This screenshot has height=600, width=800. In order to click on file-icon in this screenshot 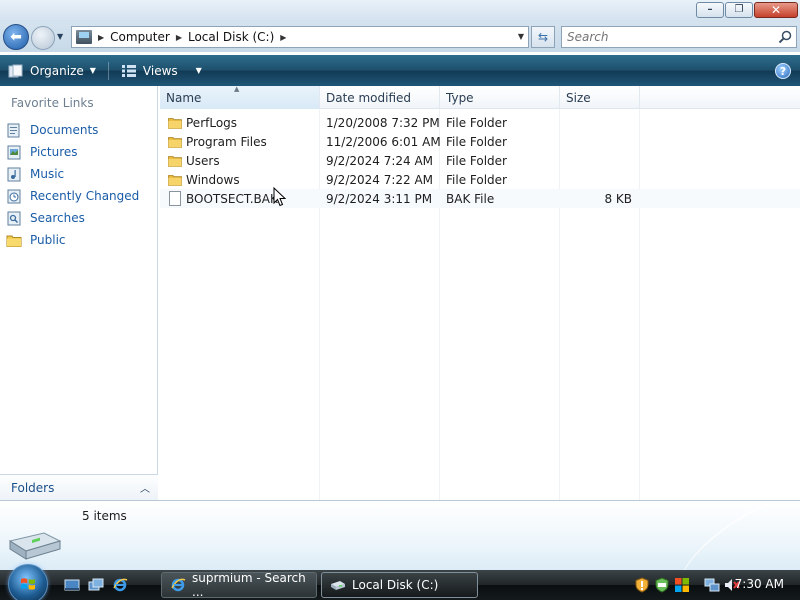, I will do `click(175, 198)`.